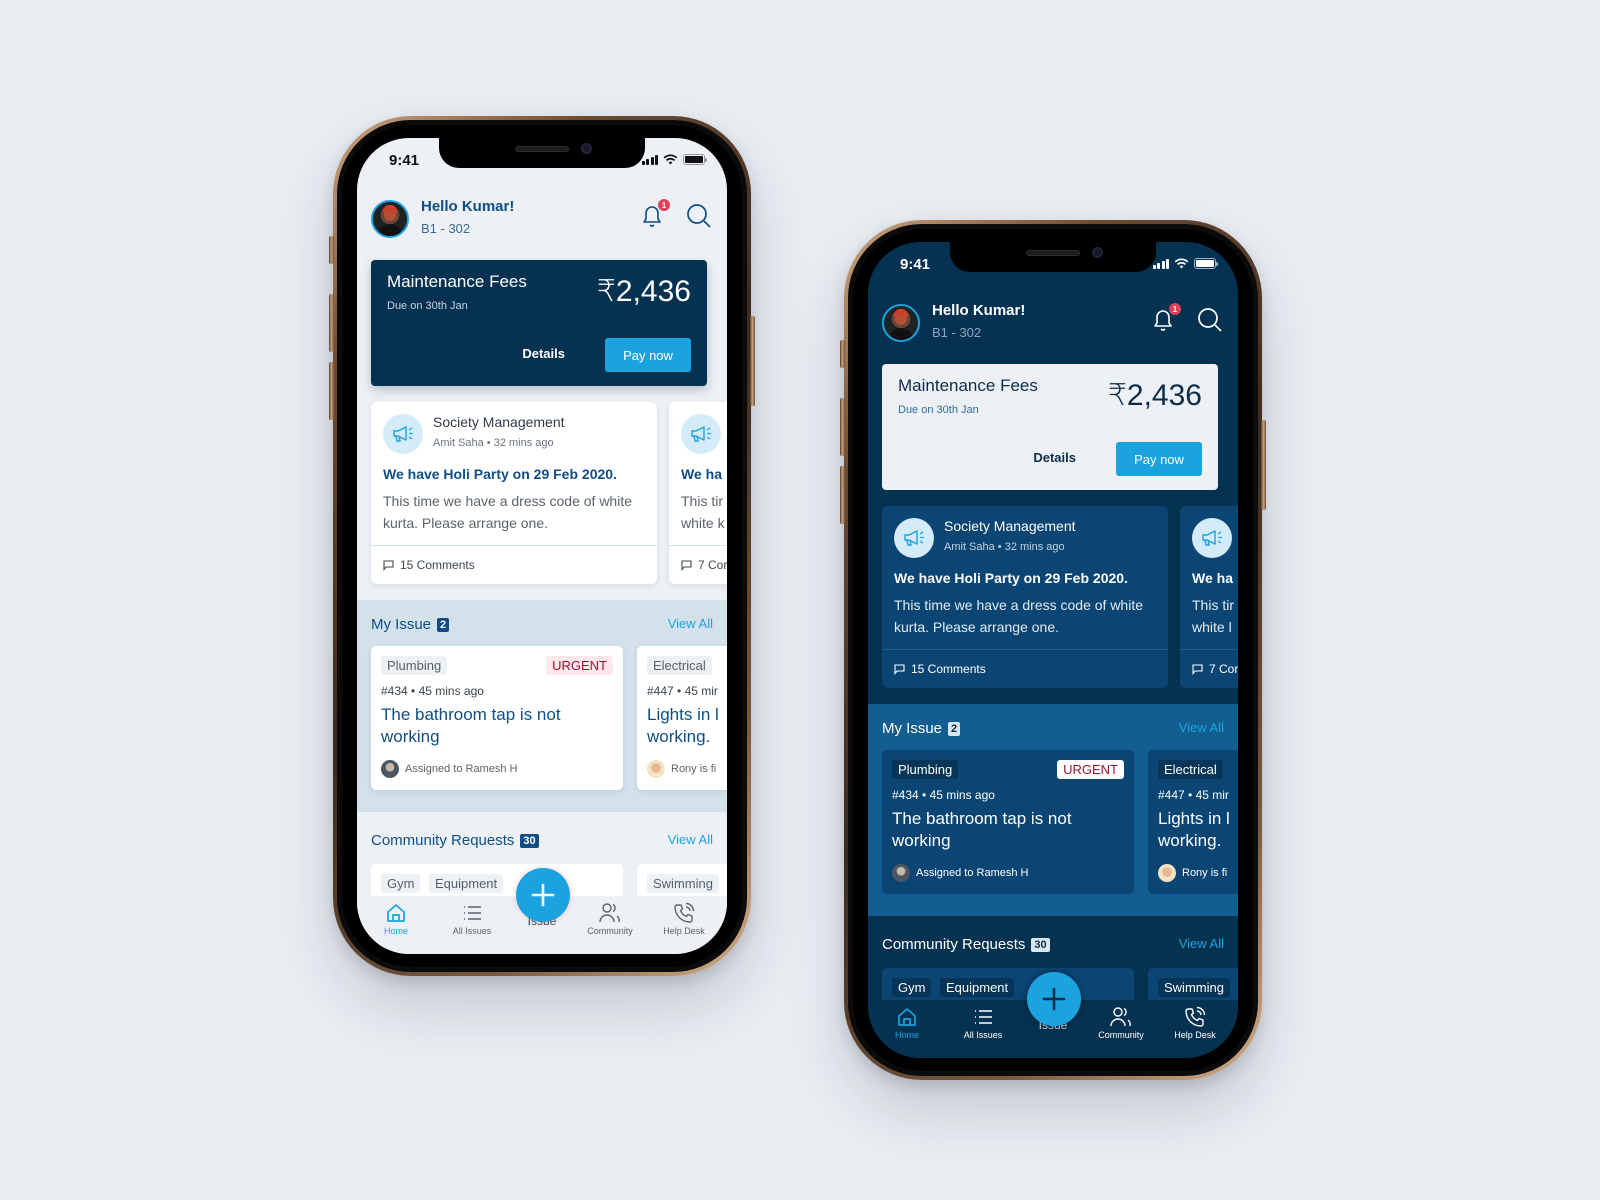 The image size is (1600, 1200). I want to click on section-title: My Issue, so click(912, 728).